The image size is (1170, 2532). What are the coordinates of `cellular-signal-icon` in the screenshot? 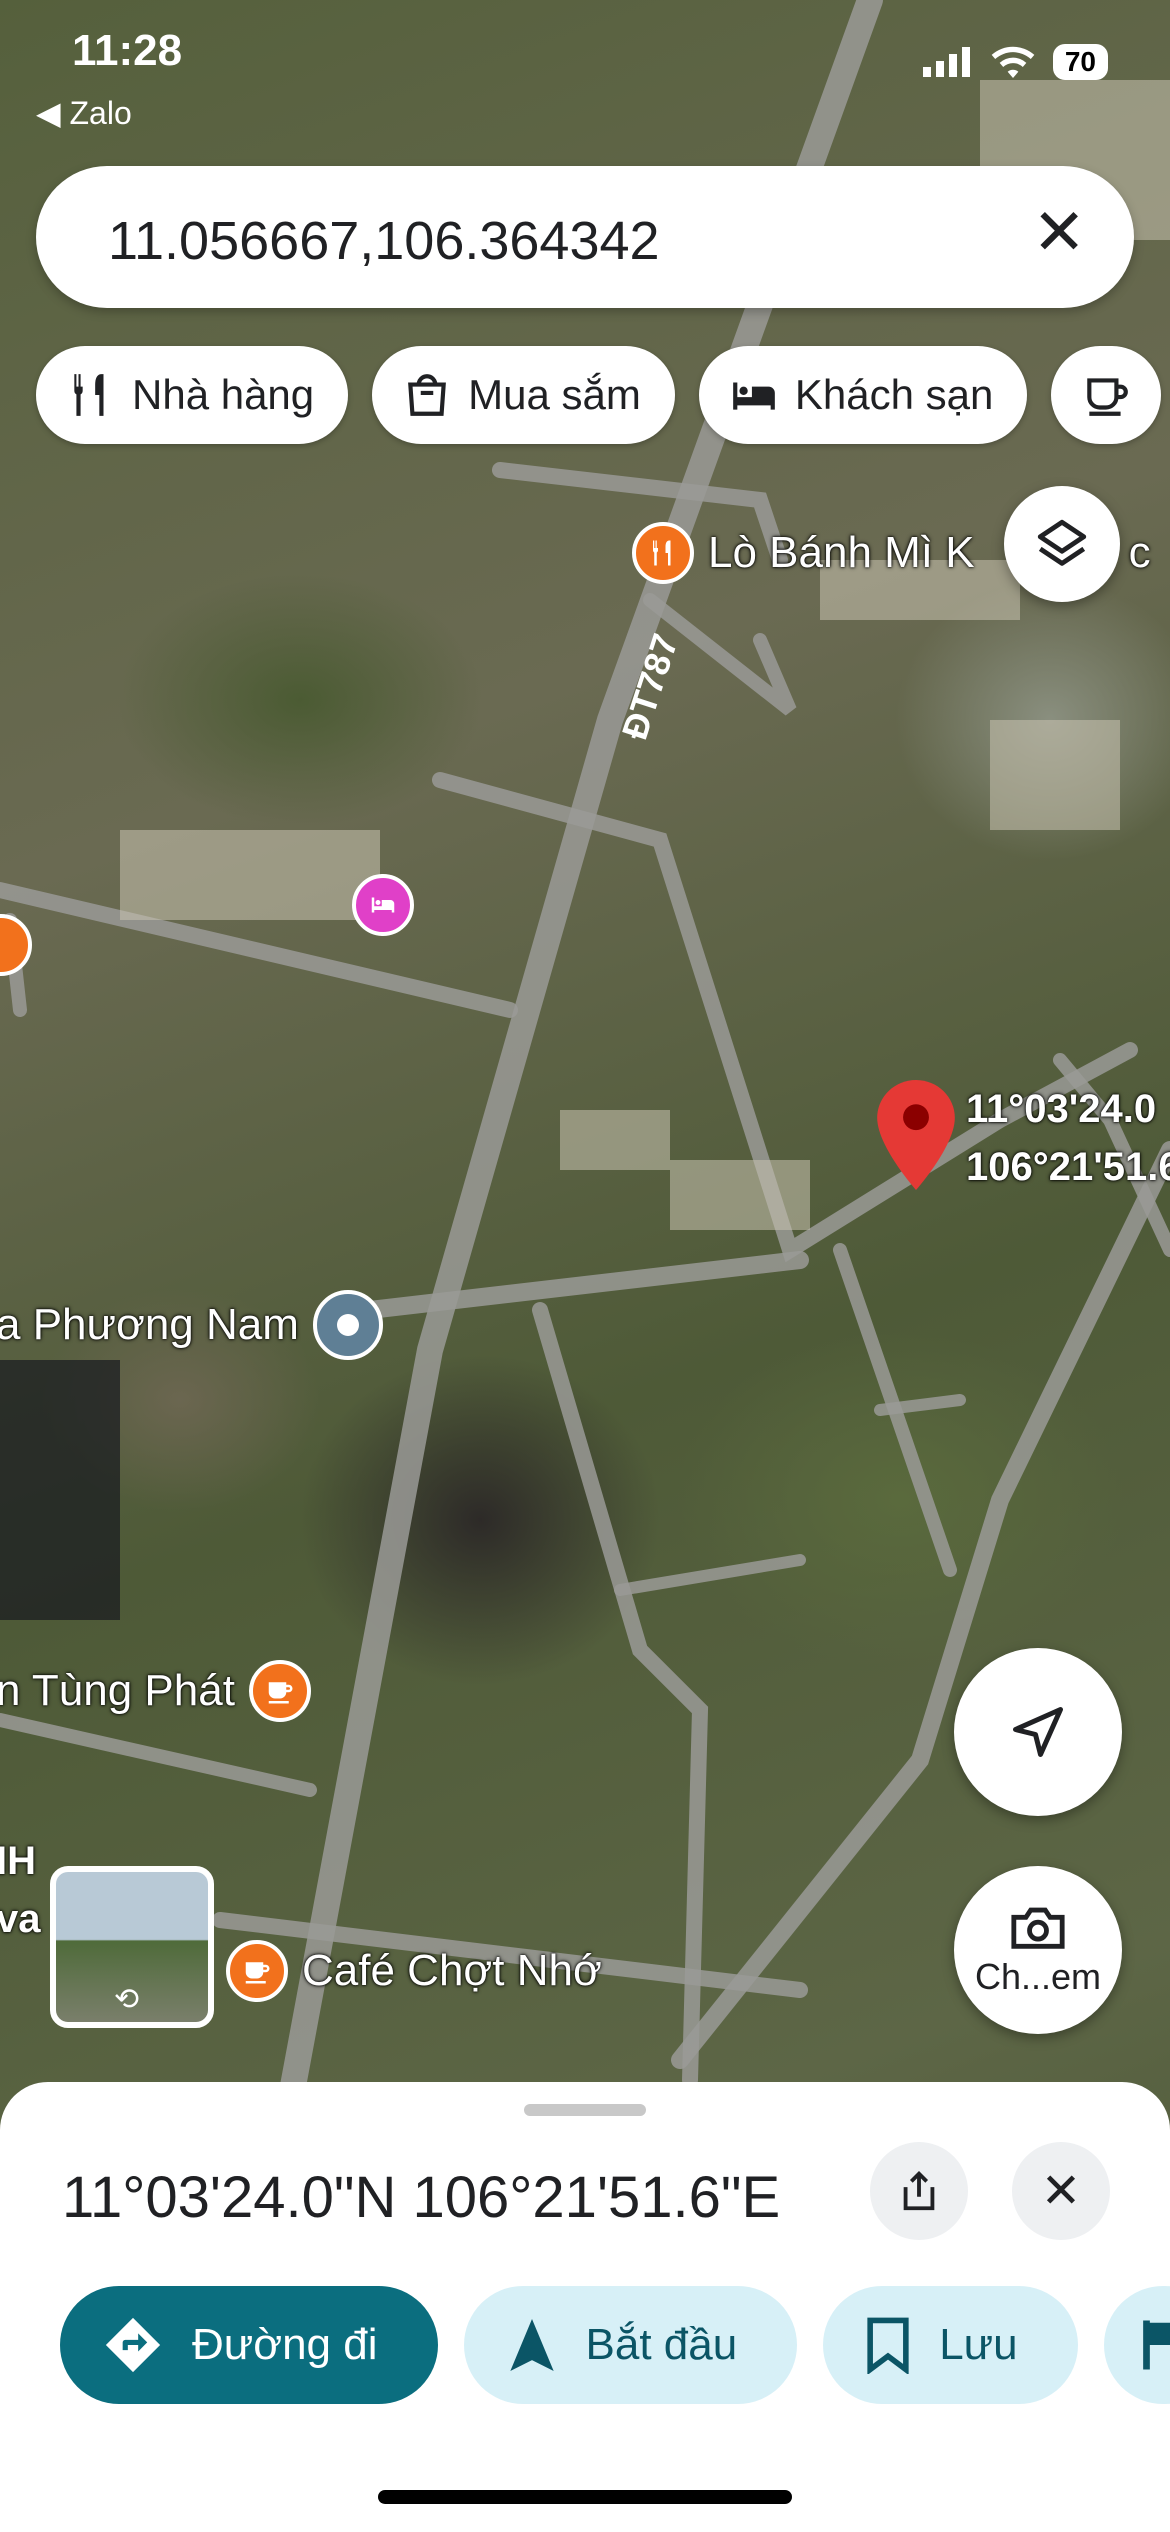 It's located at (946, 62).